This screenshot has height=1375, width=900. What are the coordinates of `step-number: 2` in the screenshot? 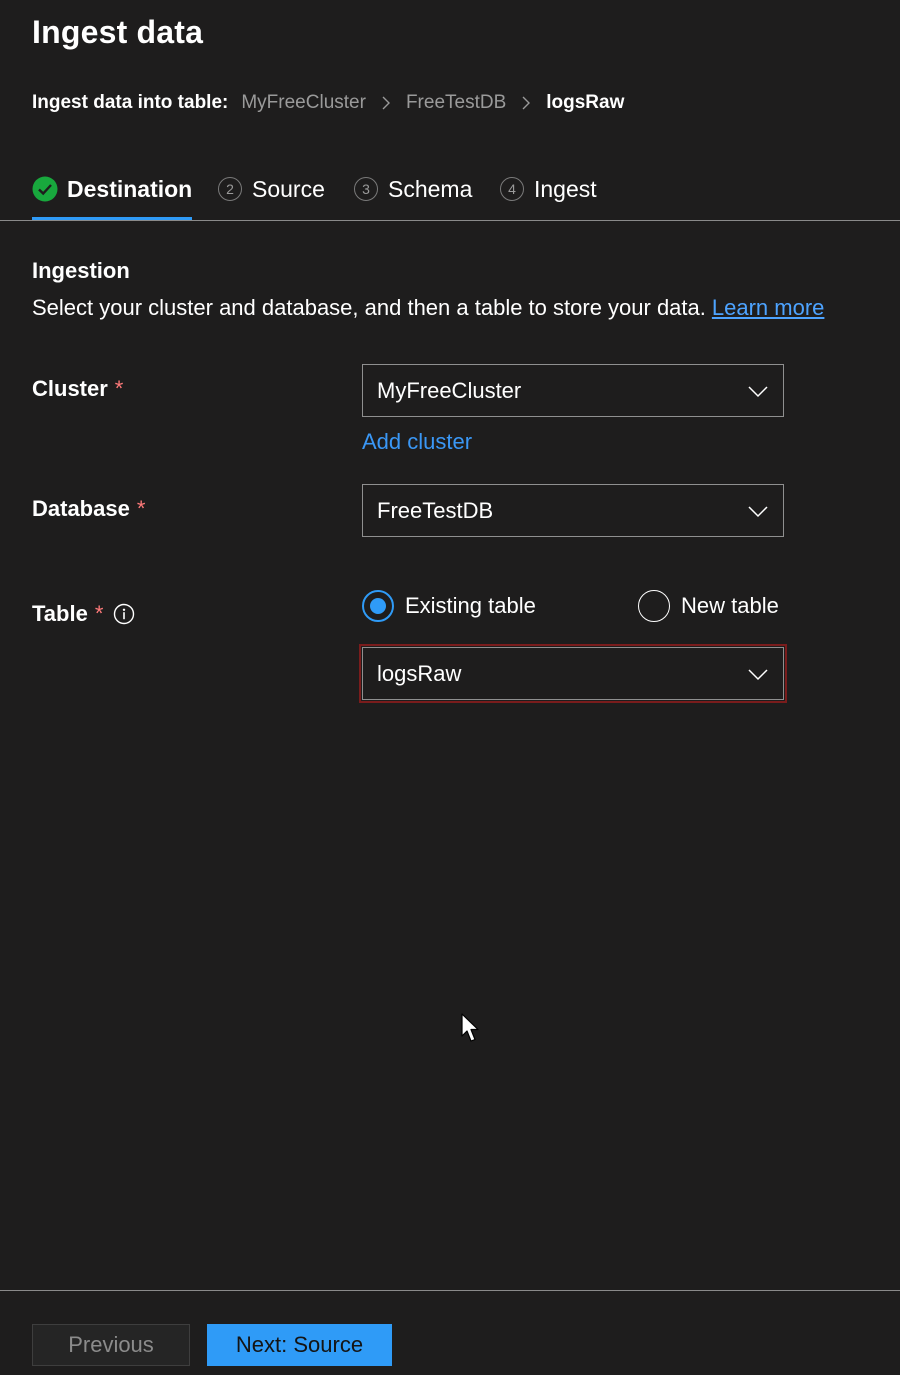 It's located at (230, 189).